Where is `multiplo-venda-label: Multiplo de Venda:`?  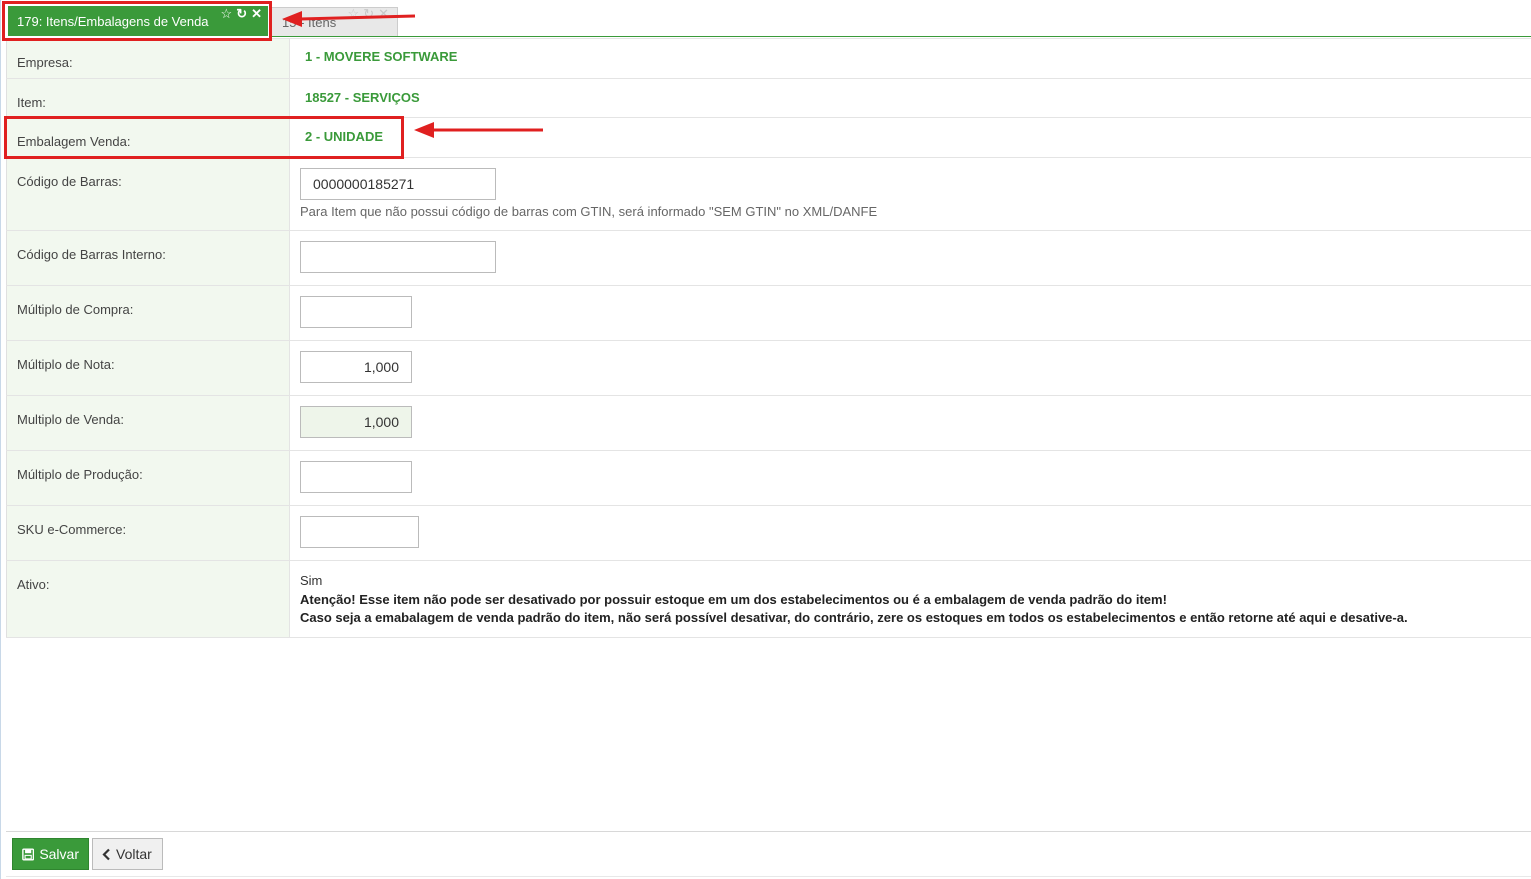
multiplo-venda-label: Multiplo de Venda: is located at coordinates (148, 423).